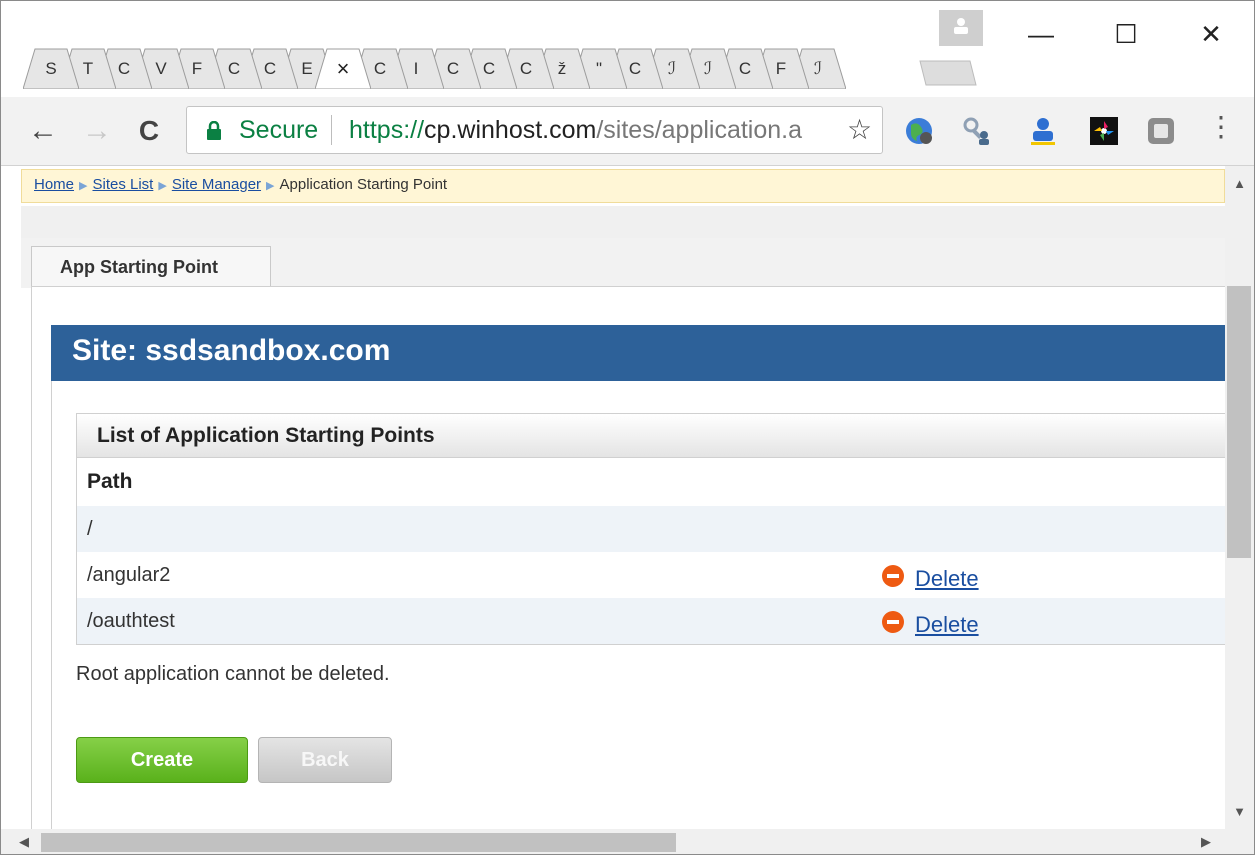 Image resolution: width=1255 pixels, height=855 pixels. Describe the element at coordinates (214, 130) in the screenshot. I see `lock-icon` at that location.